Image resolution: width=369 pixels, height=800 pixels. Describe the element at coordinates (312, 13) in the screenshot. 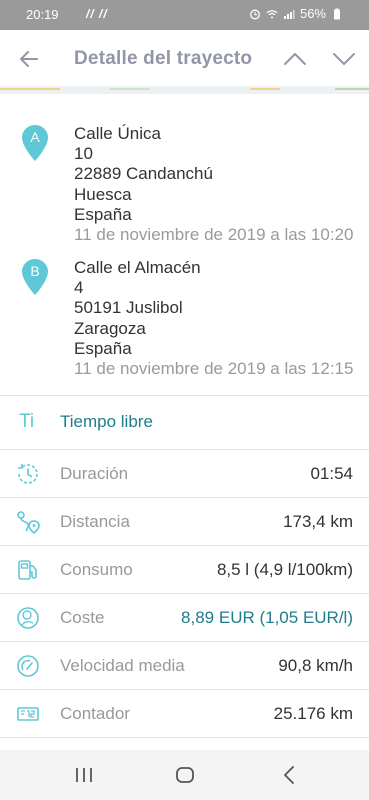

I see `battery-percent: 56%` at that location.